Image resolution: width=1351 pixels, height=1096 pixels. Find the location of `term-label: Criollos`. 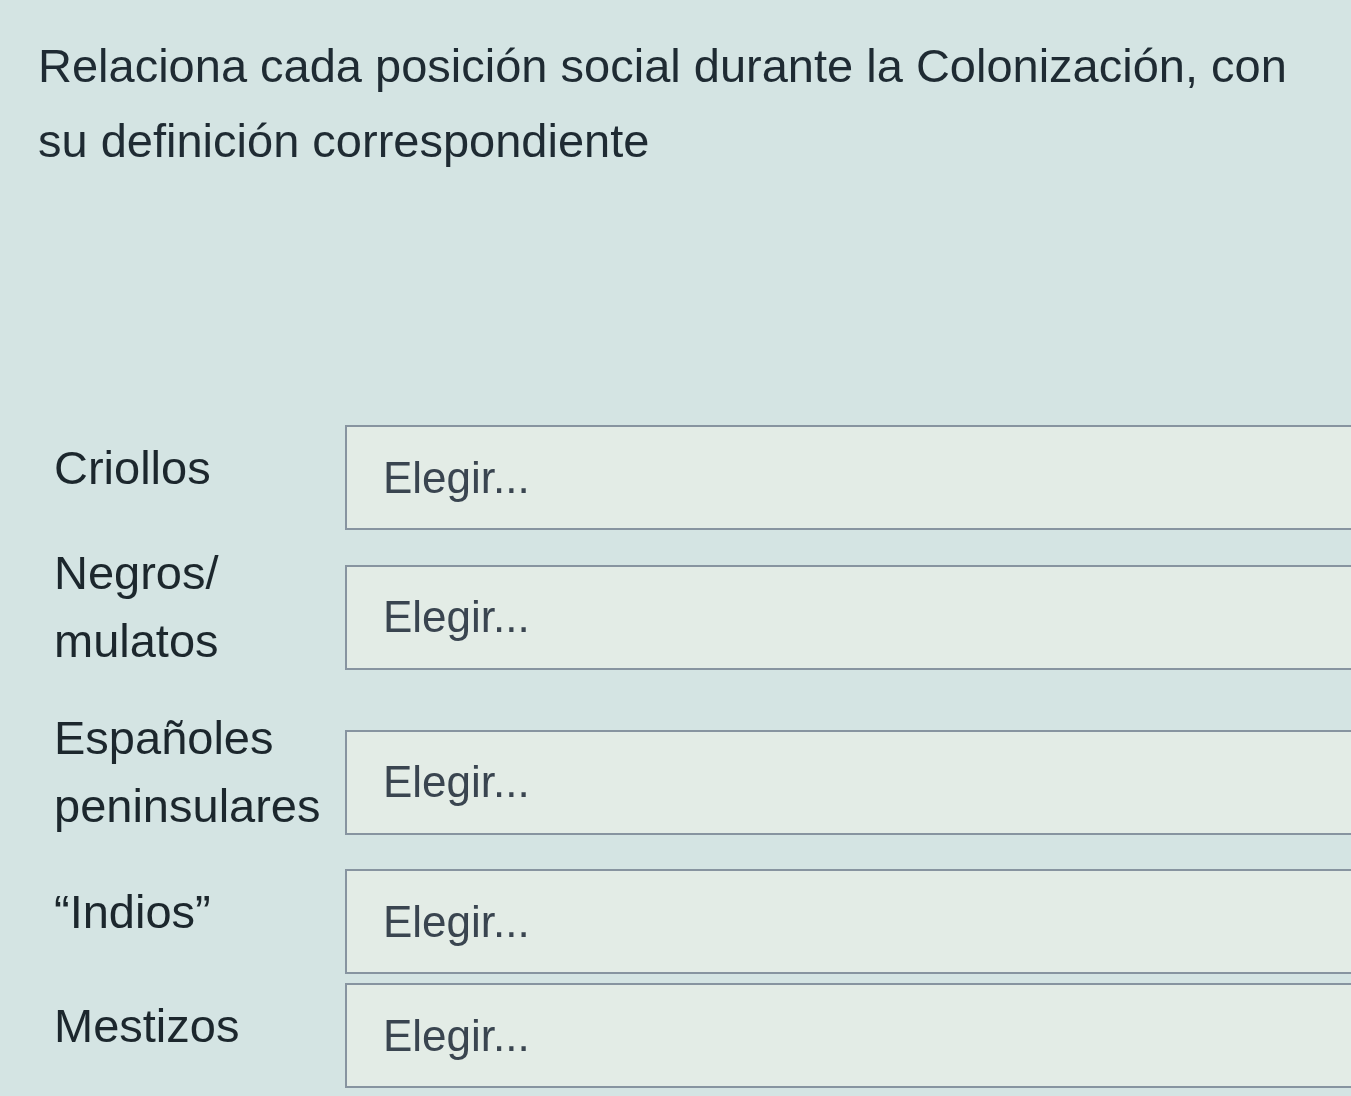

term-label: Criollos is located at coordinates (132, 467).